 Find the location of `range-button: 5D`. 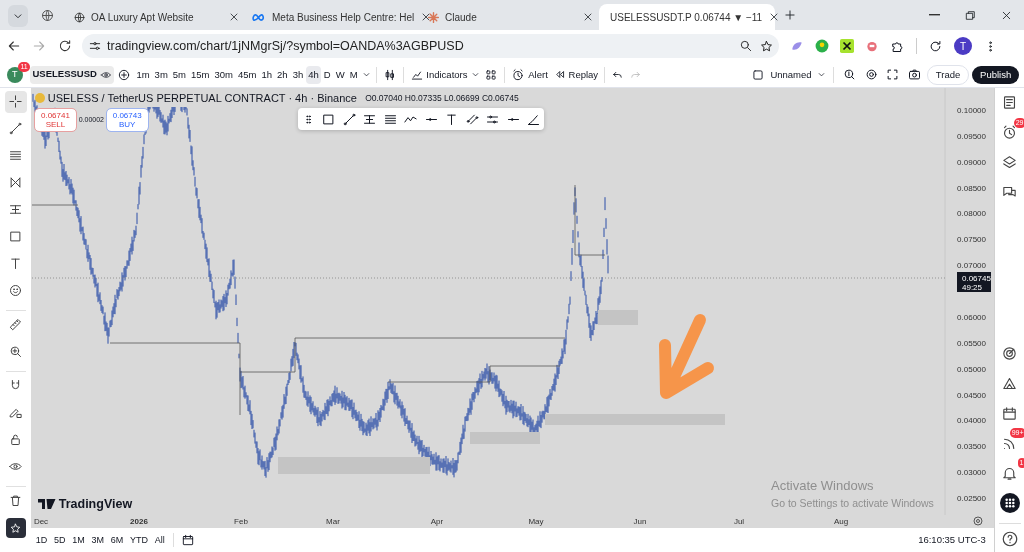

range-button: 5D is located at coordinates (60, 540).